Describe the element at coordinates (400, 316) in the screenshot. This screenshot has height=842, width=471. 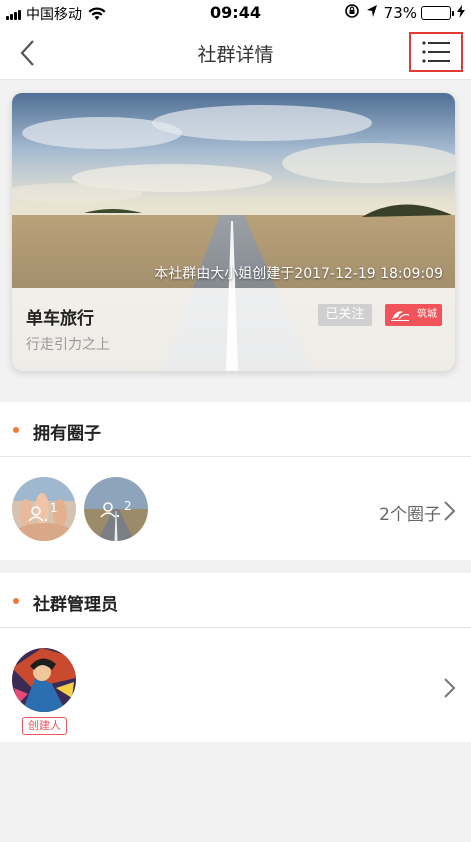
I see `city-logo-icon` at that location.